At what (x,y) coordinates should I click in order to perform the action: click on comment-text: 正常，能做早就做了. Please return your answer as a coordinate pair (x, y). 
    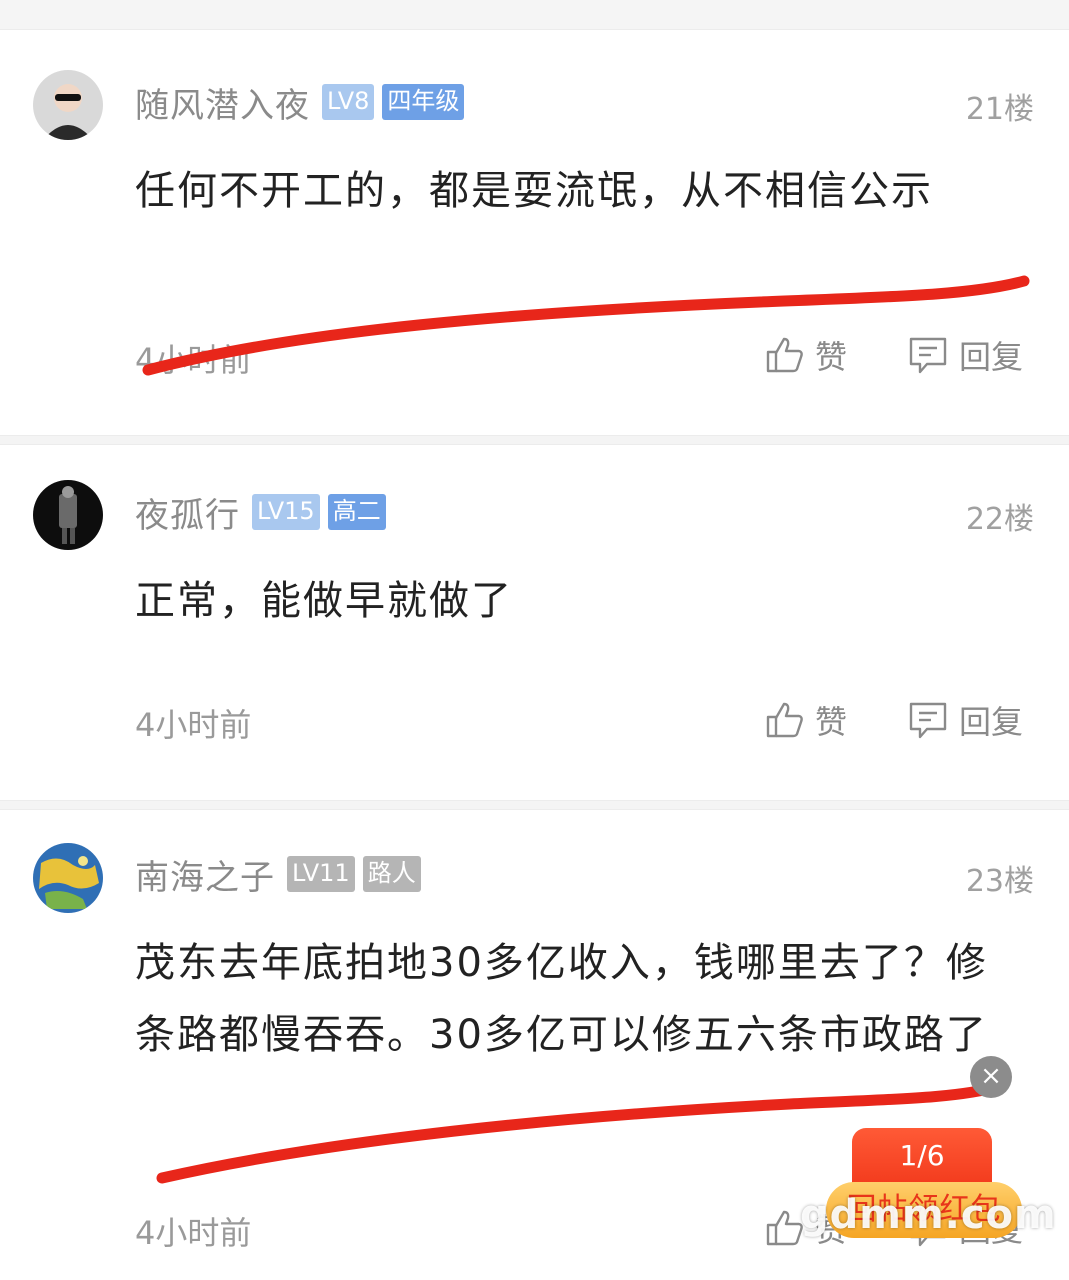
    Looking at the image, I should click on (565, 601).